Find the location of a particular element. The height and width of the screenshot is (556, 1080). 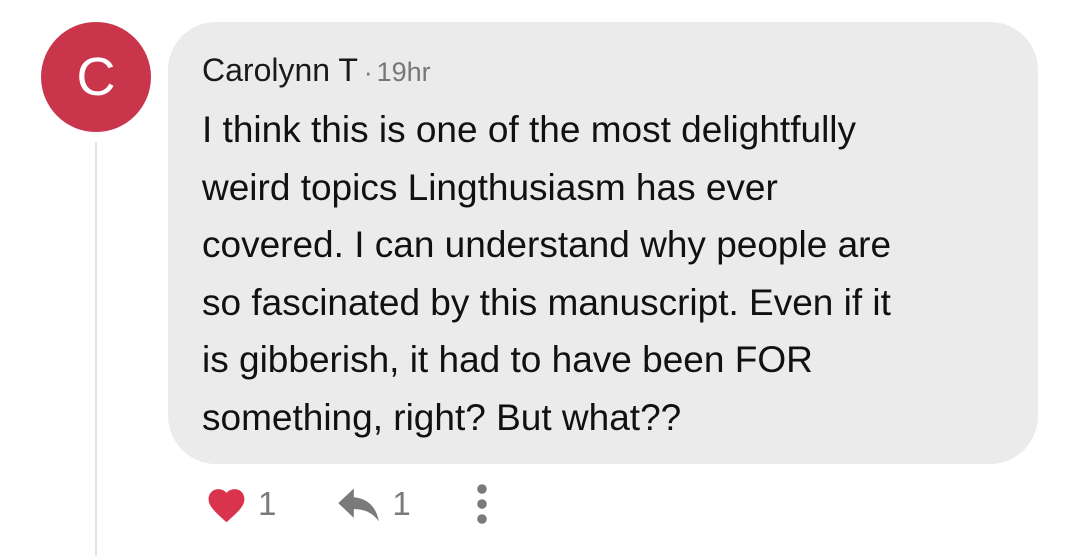

author-name: Carolynn T is located at coordinates (280, 70).